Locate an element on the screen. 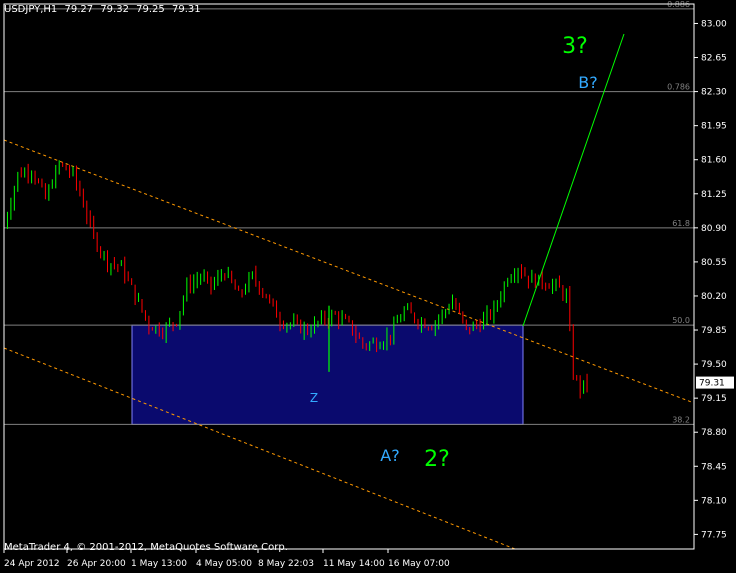 The image size is (736, 573). fib-label: 50.0 is located at coordinates (681, 320).